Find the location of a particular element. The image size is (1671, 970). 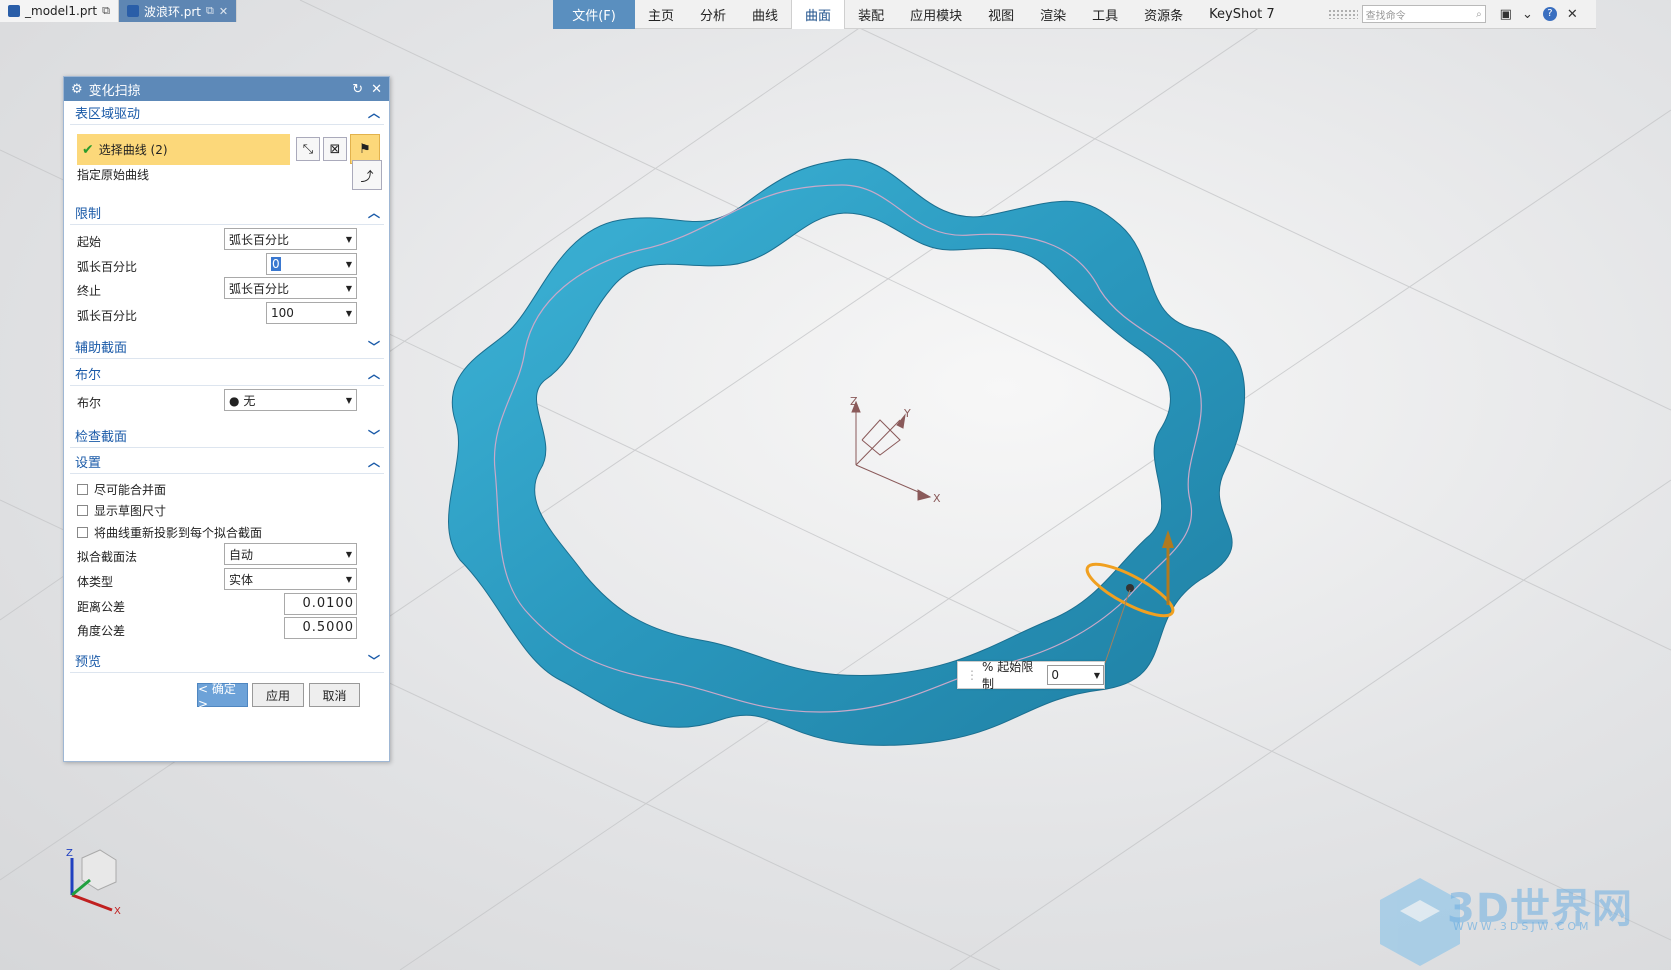

tab-keyshot: KeyShot 7 is located at coordinates (1242, 14).